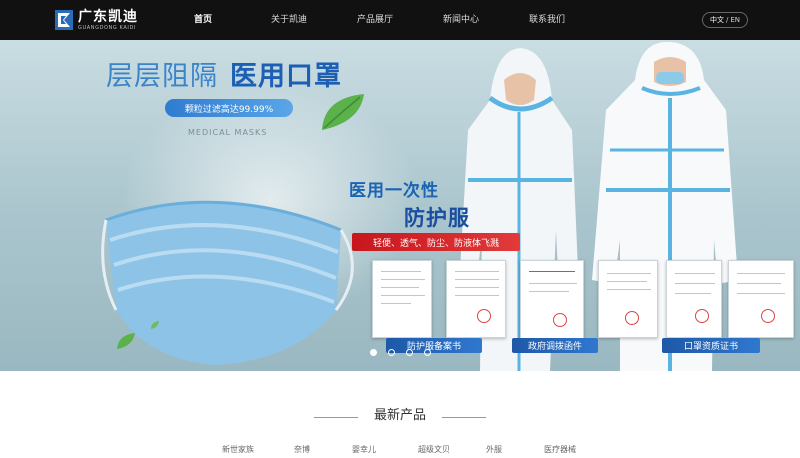 This screenshot has height=458, width=800. Describe the element at coordinates (394, 191) in the screenshot. I see `suit-title-line1: 医用一次性` at that location.